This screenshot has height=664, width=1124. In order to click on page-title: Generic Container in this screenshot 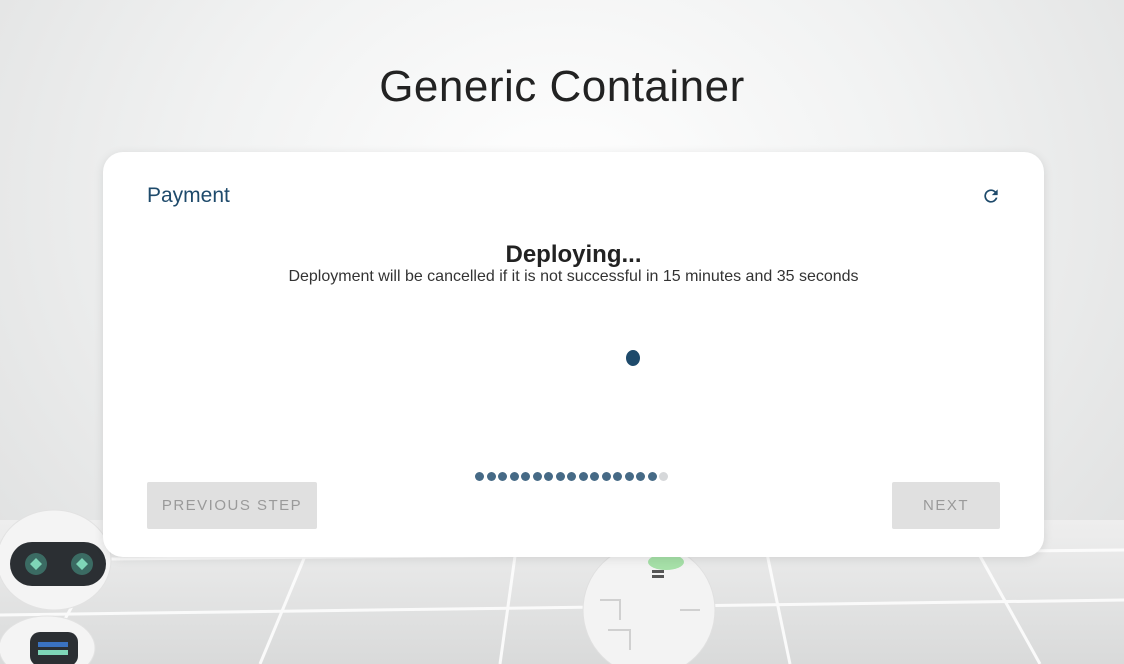, I will do `click(562, 86)`.